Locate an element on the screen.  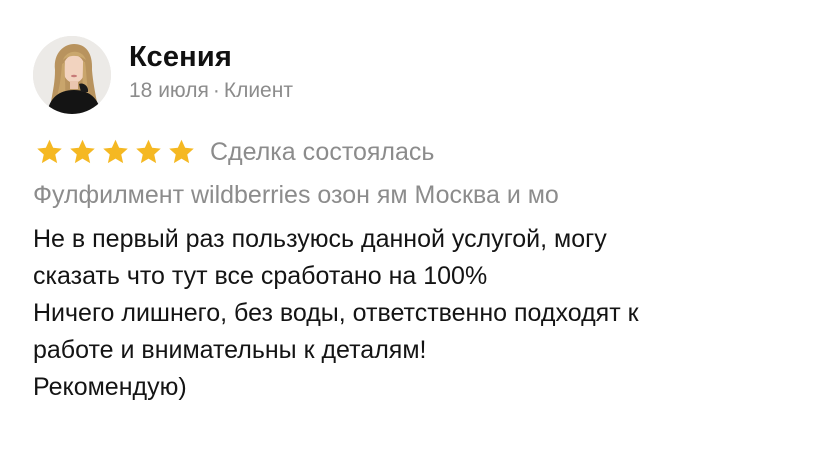
author-role: Клиент is located at coordinates (258, 90).